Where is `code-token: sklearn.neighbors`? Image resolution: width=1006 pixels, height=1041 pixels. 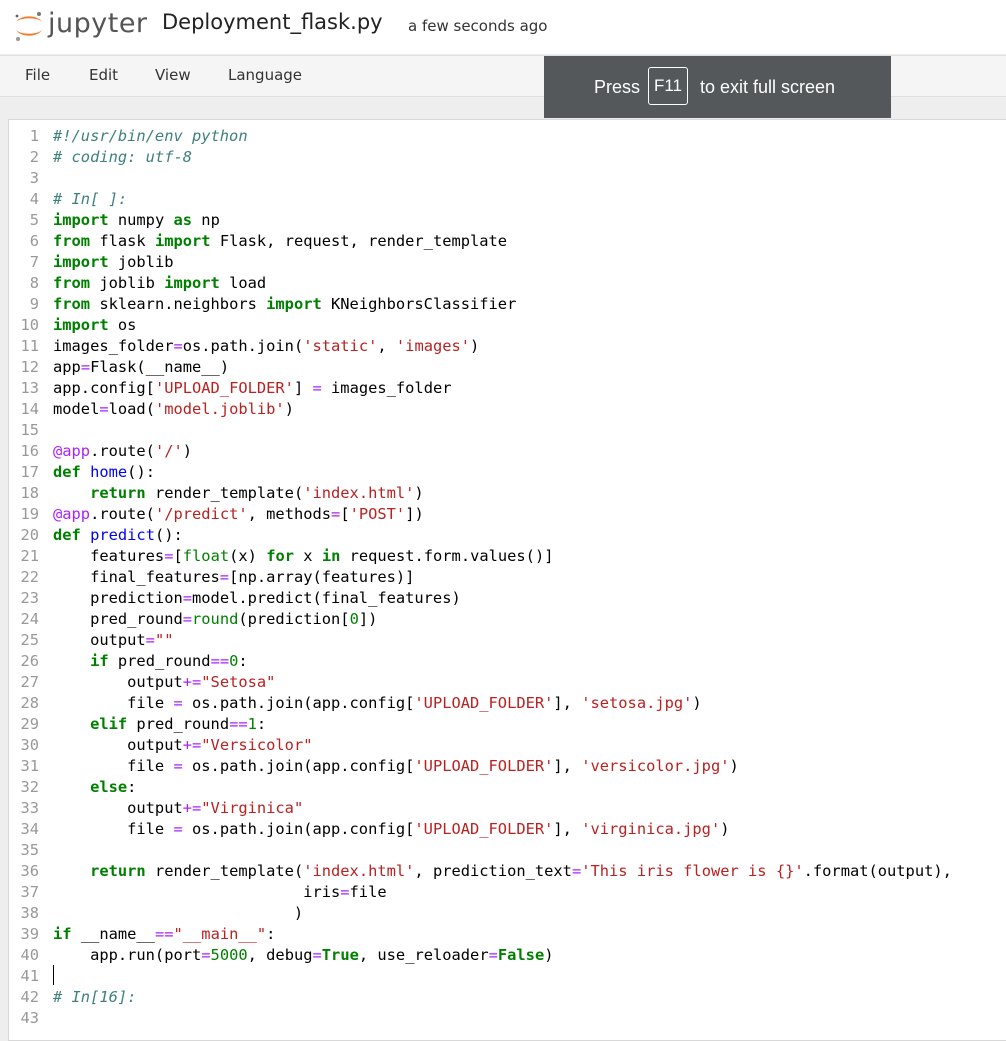 code-token: sklearn.neighbors is located at coordinates (178, 304).